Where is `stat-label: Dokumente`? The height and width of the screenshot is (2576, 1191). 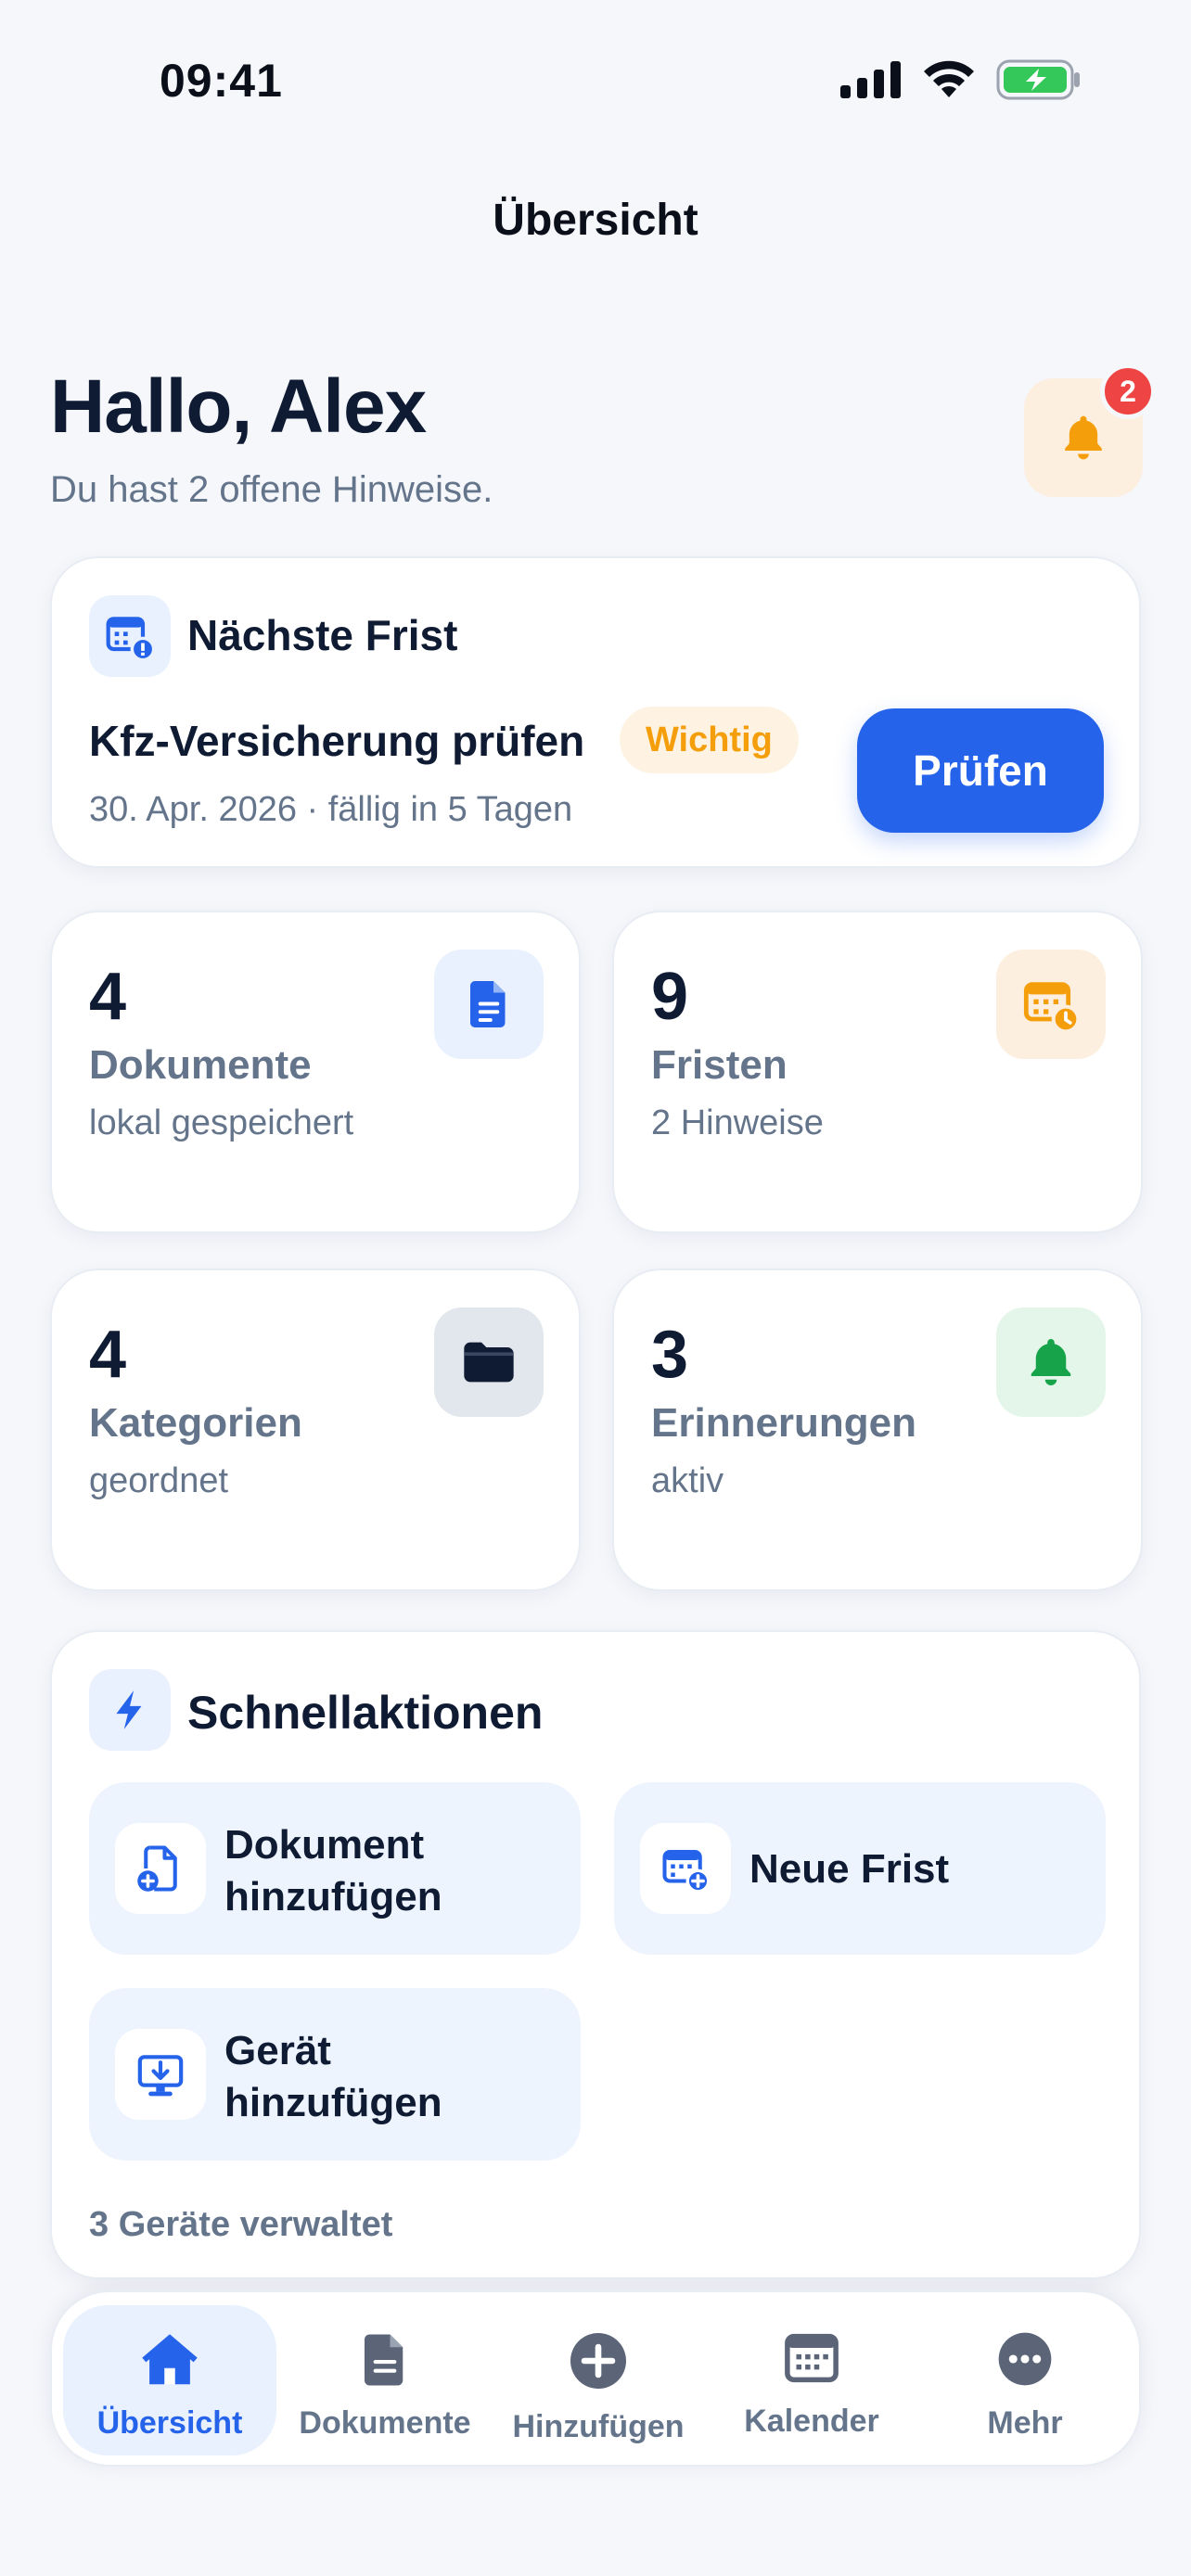 stat-label: Dokumente is located at coordinates (200, 1065).